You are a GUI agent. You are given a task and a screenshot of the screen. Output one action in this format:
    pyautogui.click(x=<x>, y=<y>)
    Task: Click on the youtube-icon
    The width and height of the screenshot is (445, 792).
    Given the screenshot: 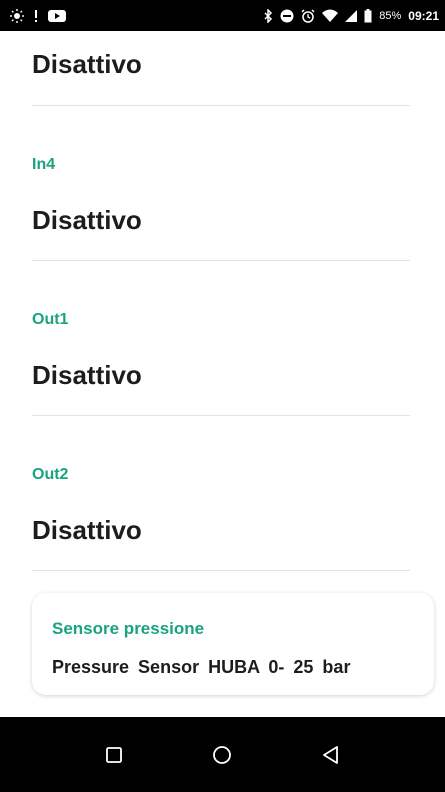 What is the action you would take?
    pyautogui.click(x=57, y=16)
    